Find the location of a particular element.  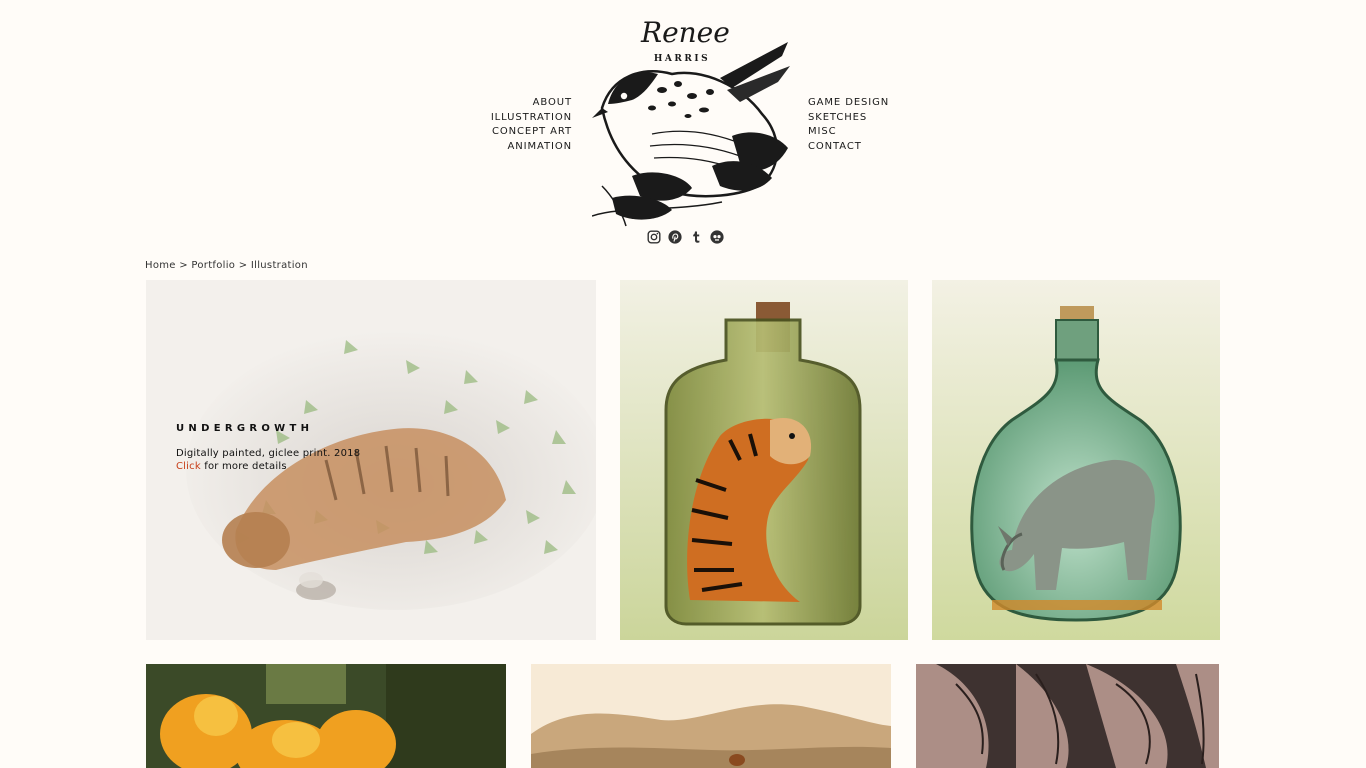

breadcrumb-home: Home is located at coordinates (160, 265).